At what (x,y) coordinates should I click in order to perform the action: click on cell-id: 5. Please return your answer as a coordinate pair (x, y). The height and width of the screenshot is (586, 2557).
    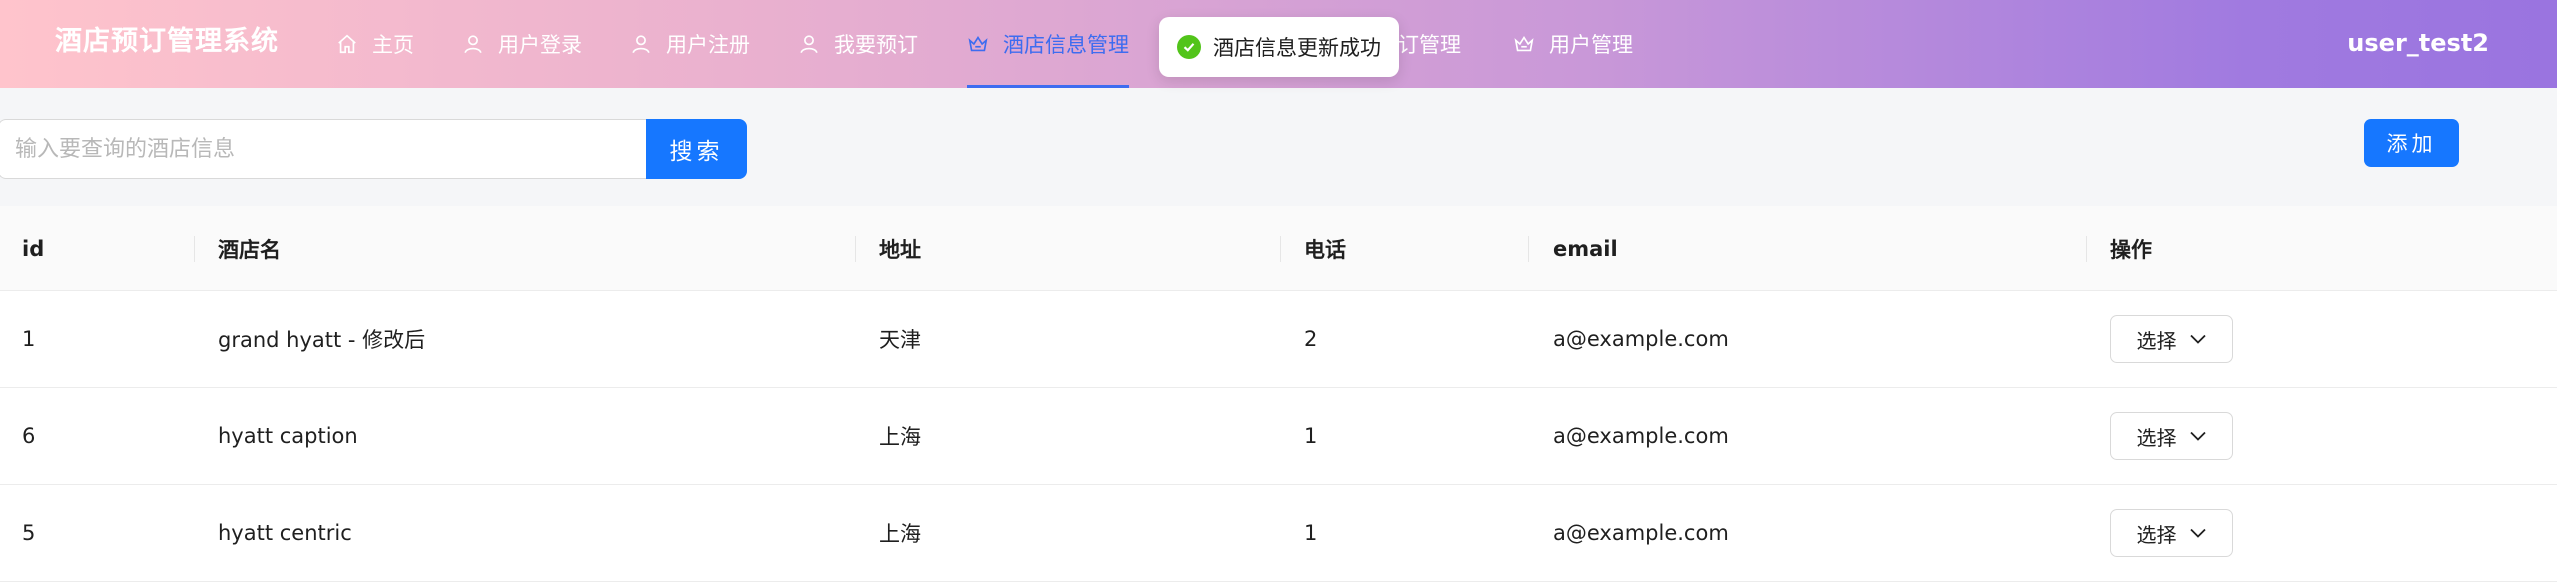
    Looking at the image, I should click on (29, 533).